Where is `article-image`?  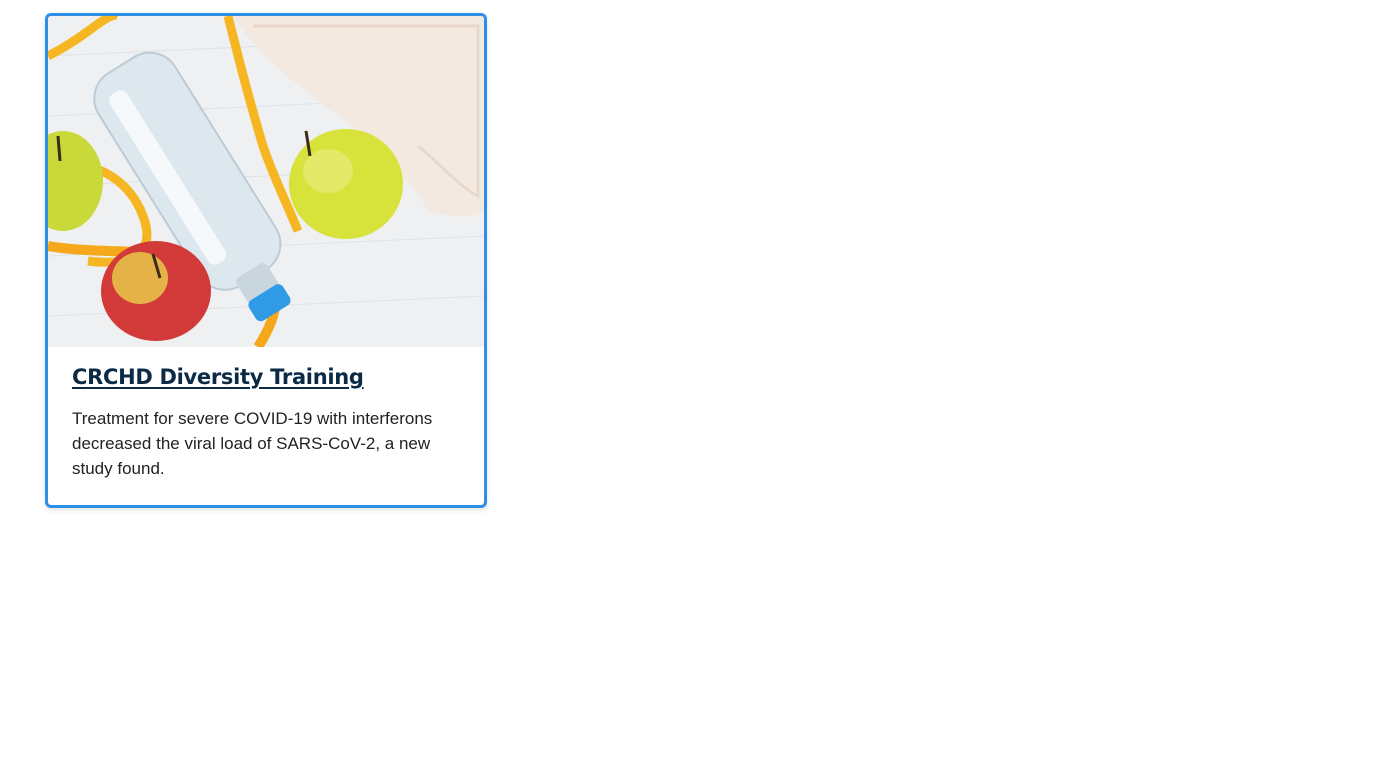
article-image is located at coordinates (266, 181).